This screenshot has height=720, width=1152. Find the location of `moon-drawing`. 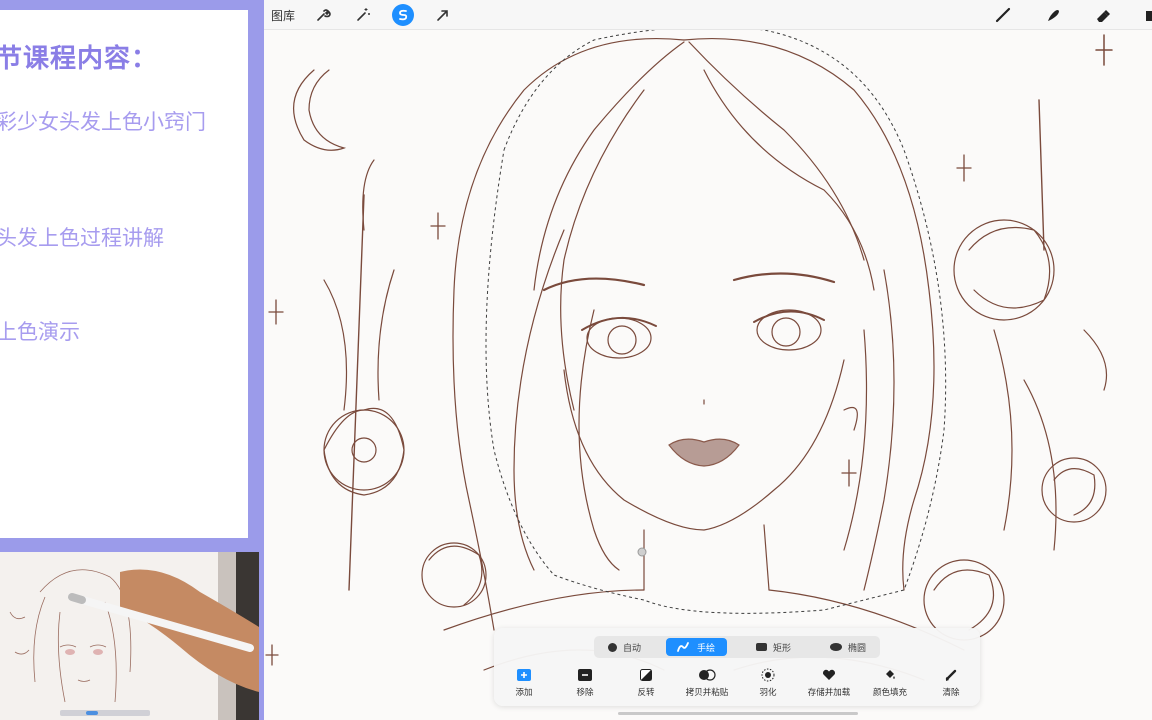

moon-drawing is located at coordinates (320, 110).